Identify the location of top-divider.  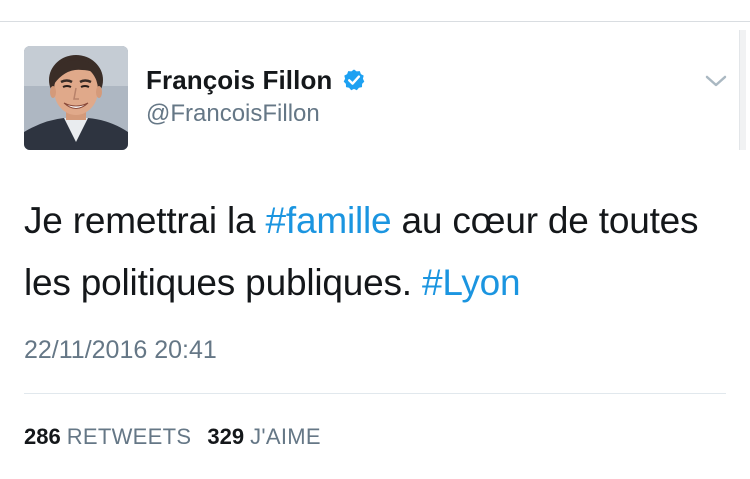
(375, 21).